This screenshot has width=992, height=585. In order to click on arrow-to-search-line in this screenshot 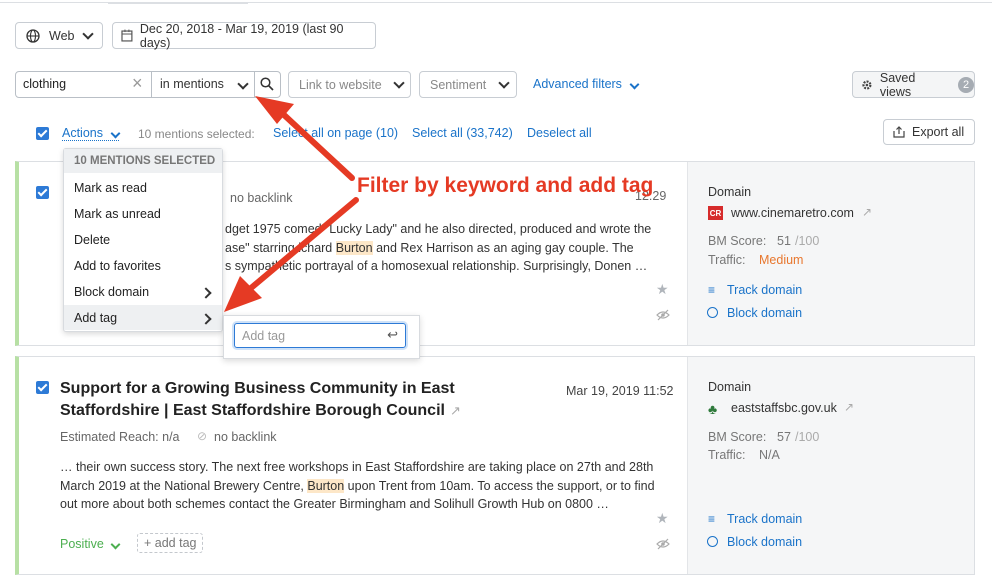, I will do `click(317, 146)`.